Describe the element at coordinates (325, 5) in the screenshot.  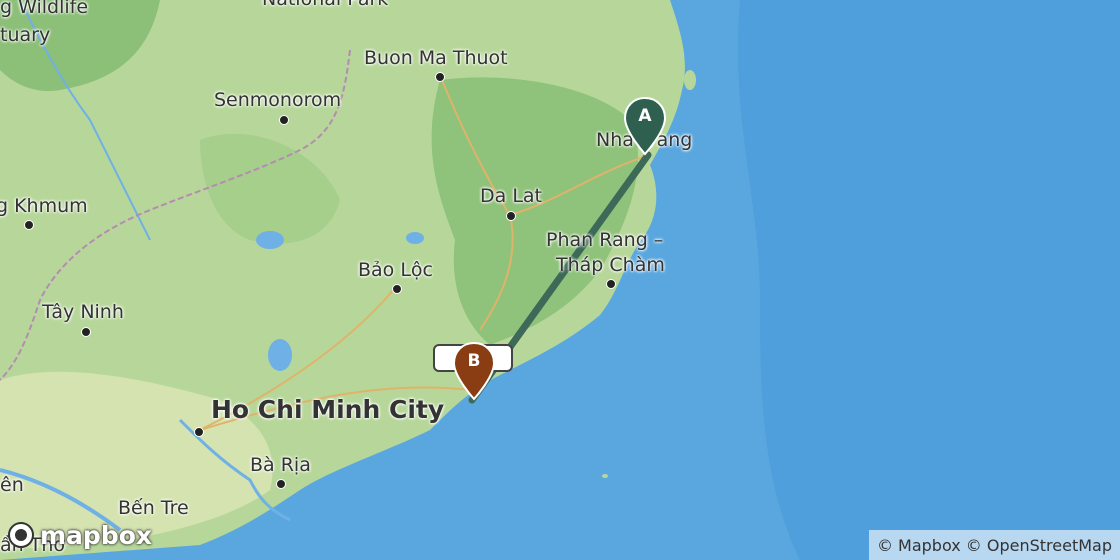
I see `label-national-park: National Park` at that location.